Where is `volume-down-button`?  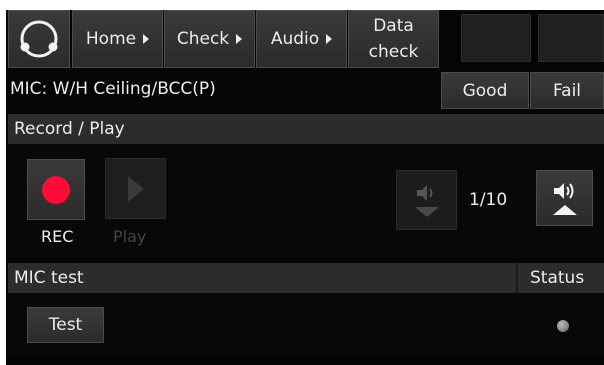 volume-down-button is located at coordinates (426, 200).